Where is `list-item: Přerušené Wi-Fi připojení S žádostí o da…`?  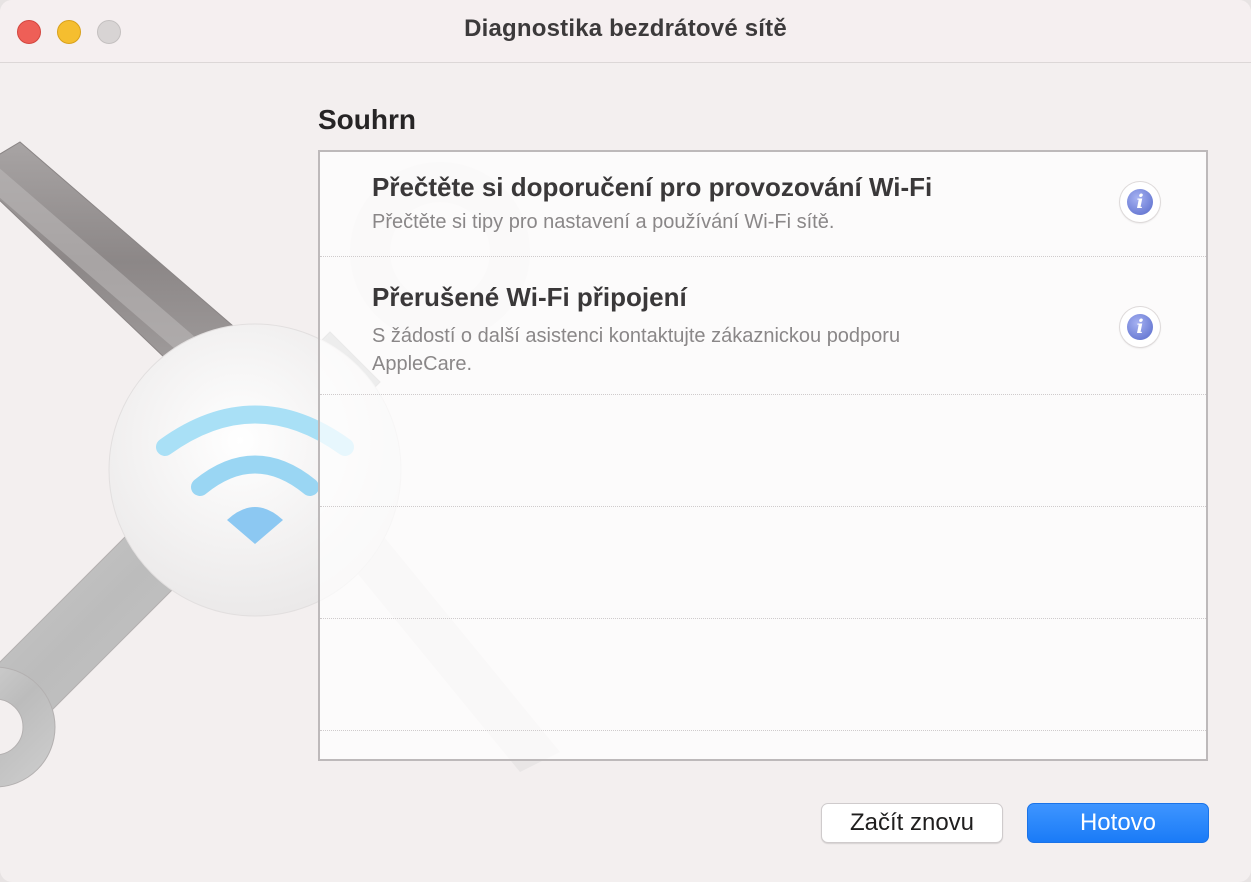 list-item: Přerušené Wi-Fi připojení S žádostí o da… is located at coordinates (763, 326).